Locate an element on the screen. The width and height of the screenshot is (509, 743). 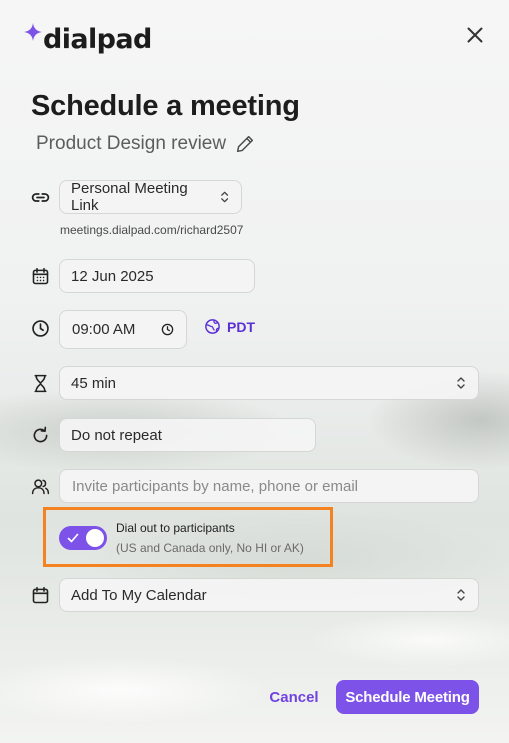
time-field: 09:00 AM is located at coordinates (123, 329).